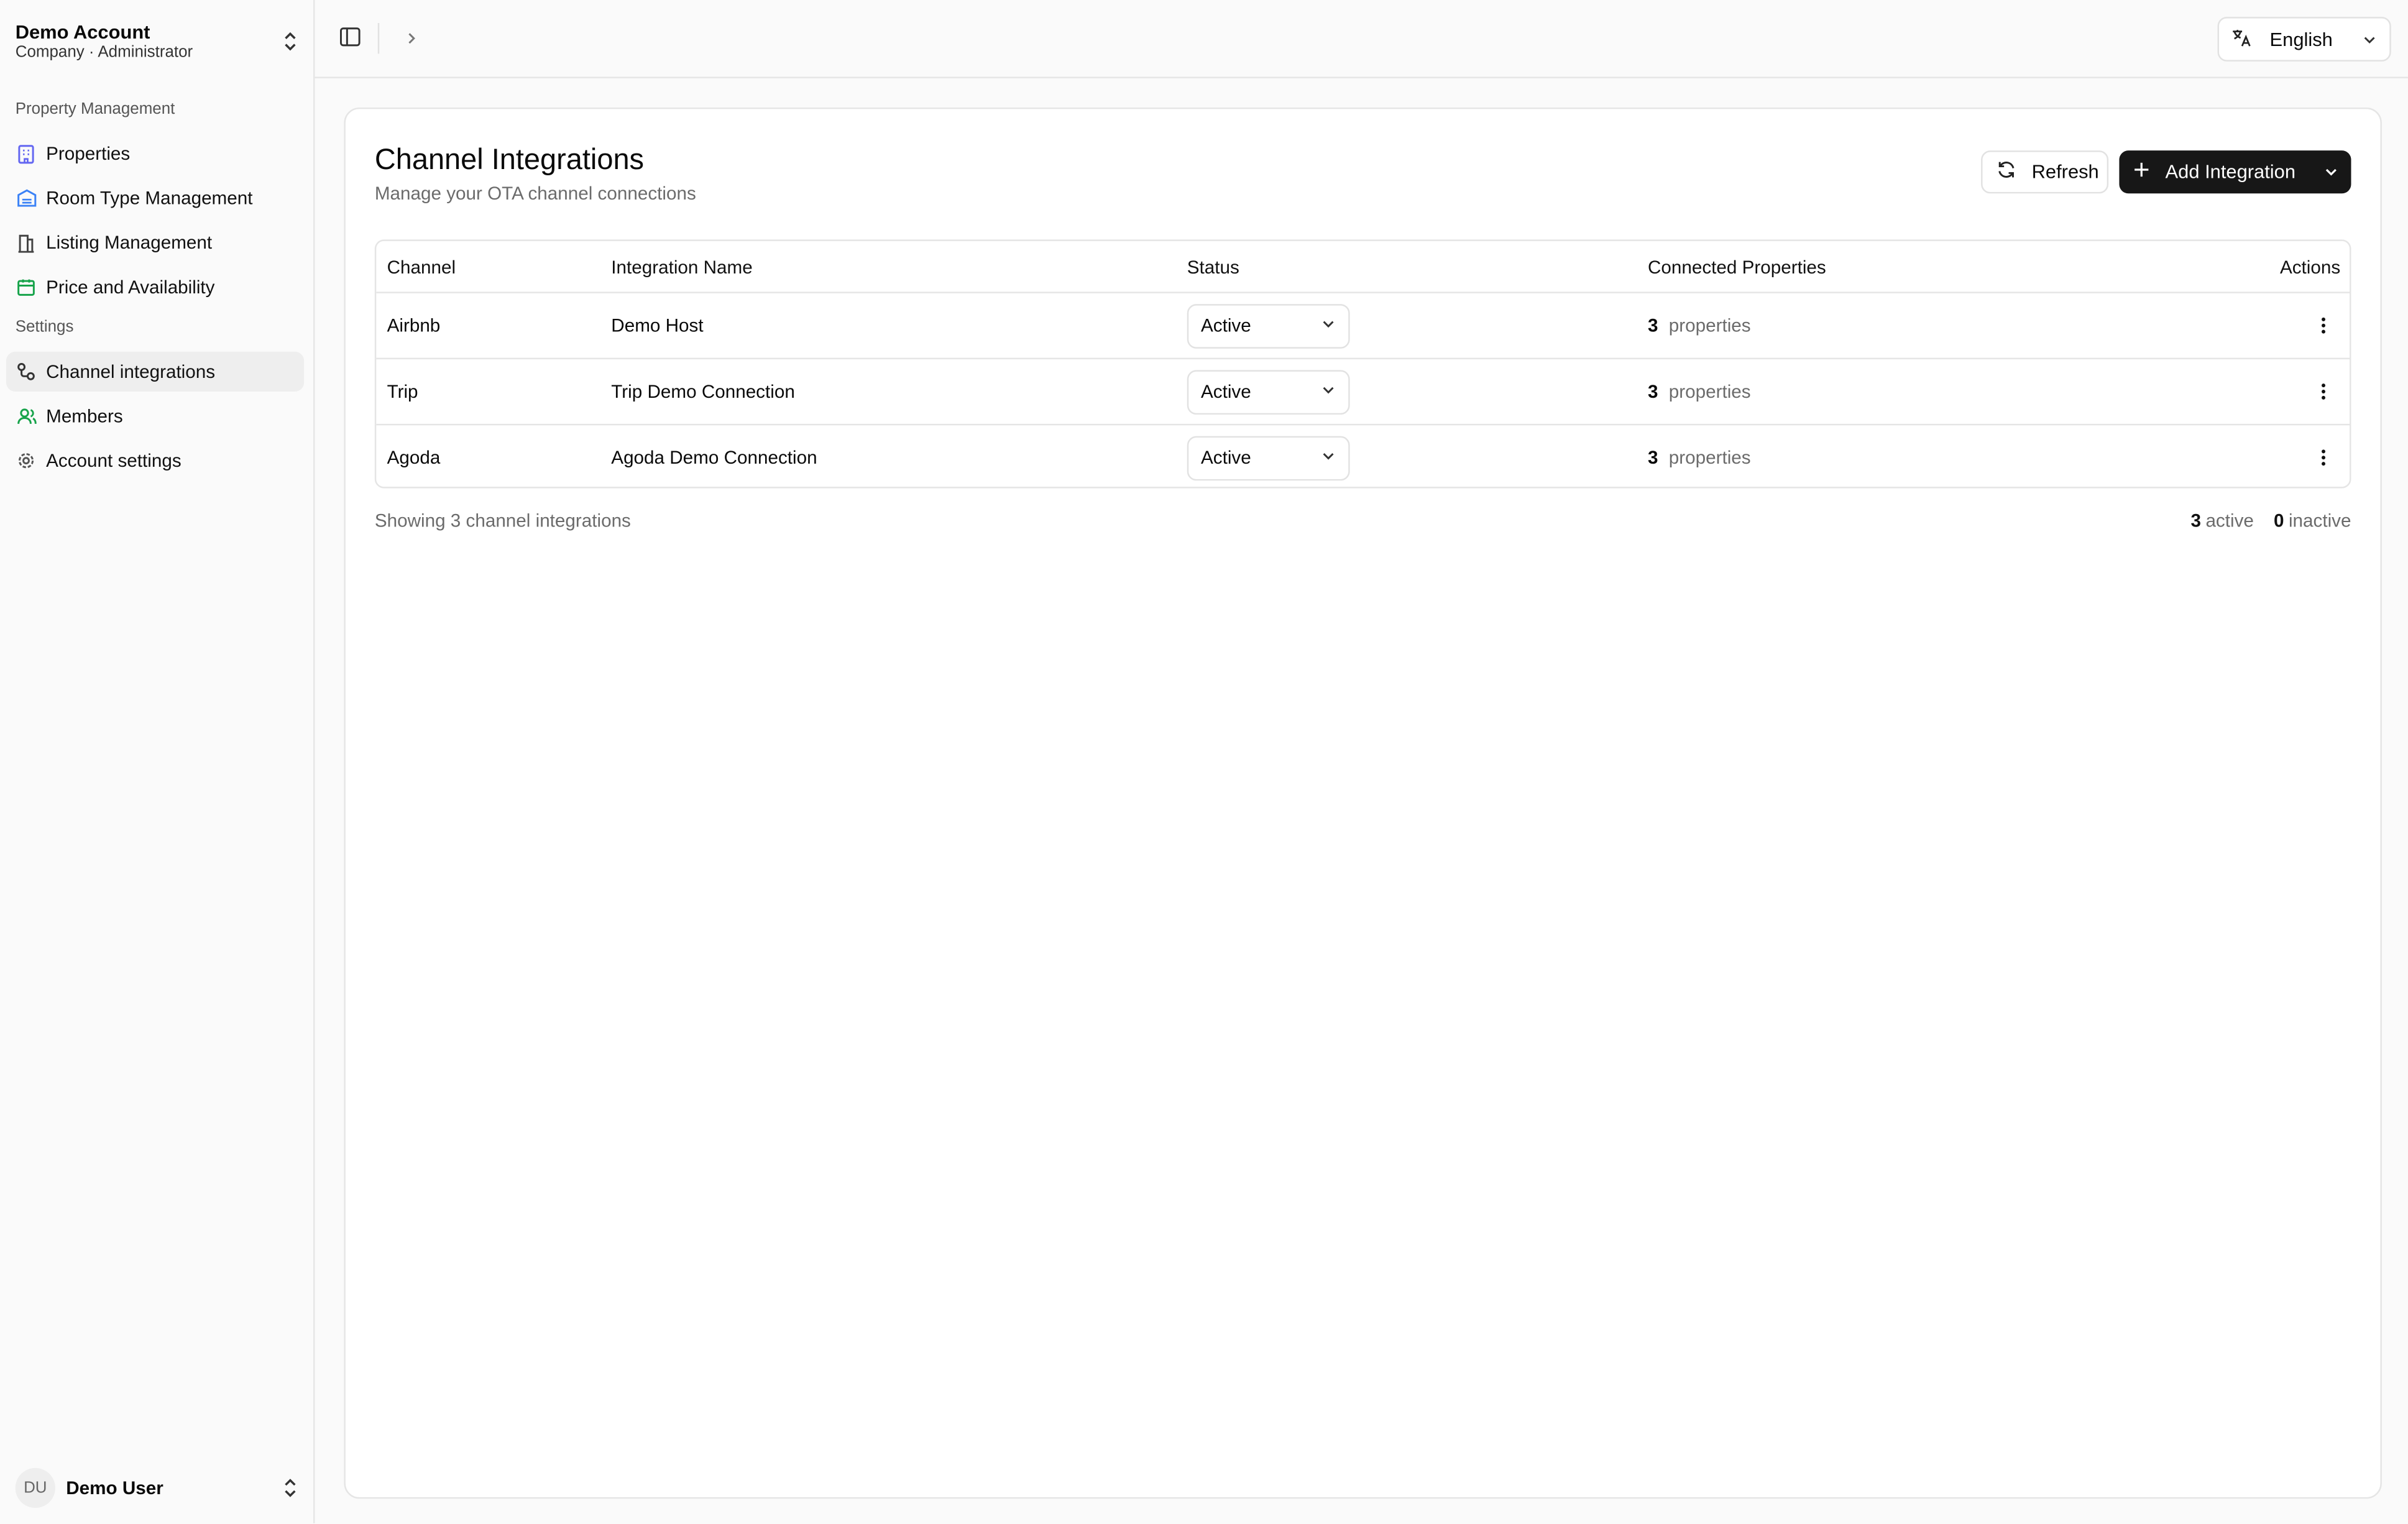 This screenshot has height=1524, width=2408. I want to click on sidebar-toggle-icon, so click(350, 37).